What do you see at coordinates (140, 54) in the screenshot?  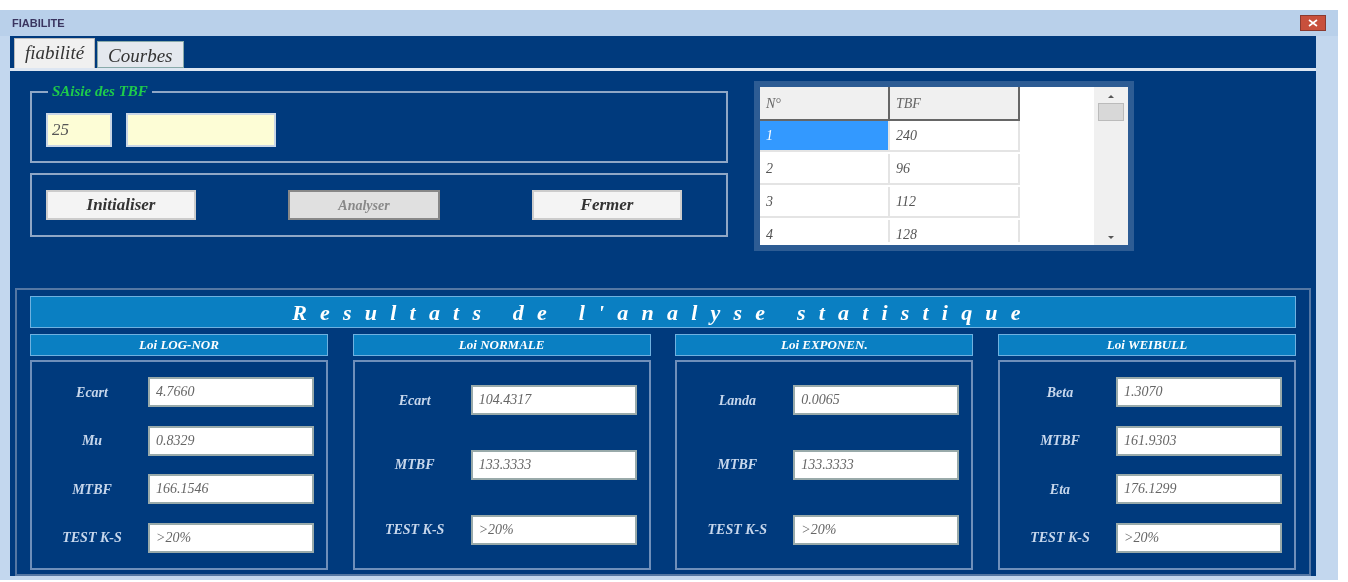 I see `tab: Courbes` at bounding box center [140, 54].